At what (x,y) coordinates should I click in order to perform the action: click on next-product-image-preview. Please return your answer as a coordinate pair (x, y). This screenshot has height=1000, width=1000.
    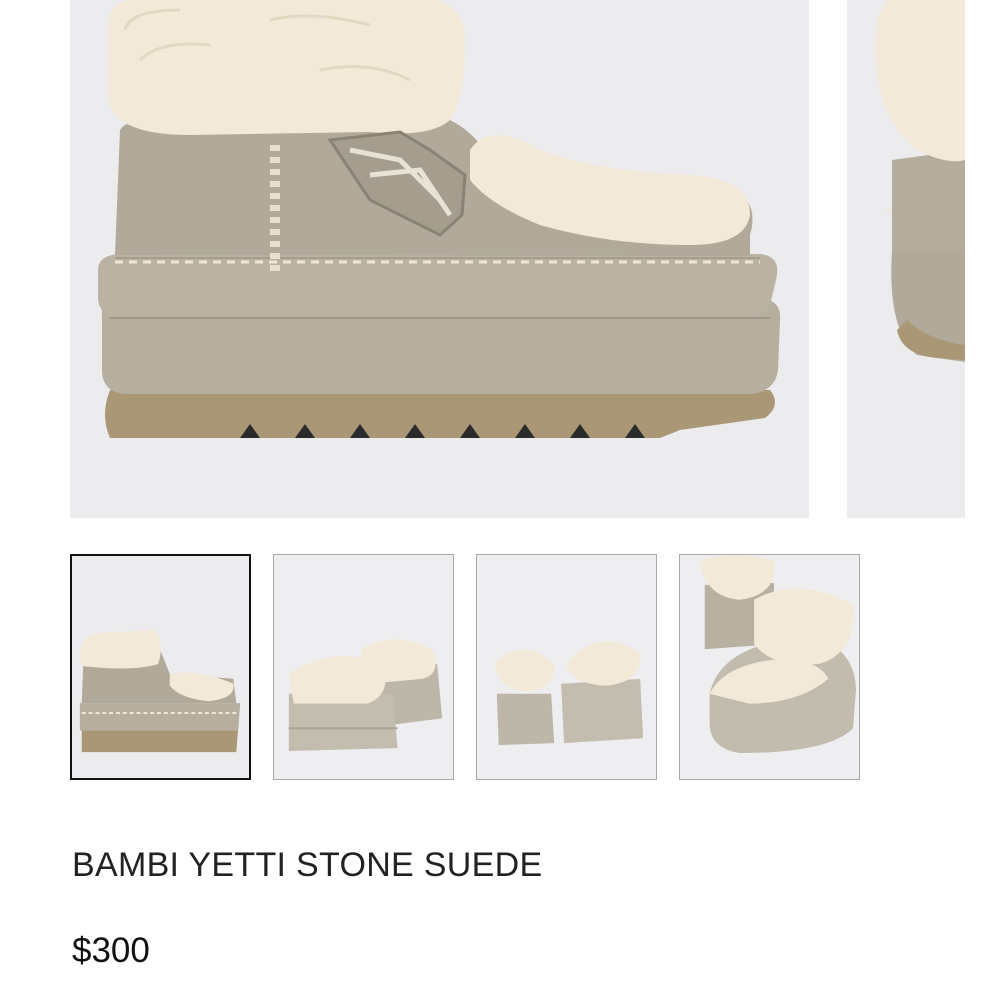
    Looking at the image, I should click on (906, 259).